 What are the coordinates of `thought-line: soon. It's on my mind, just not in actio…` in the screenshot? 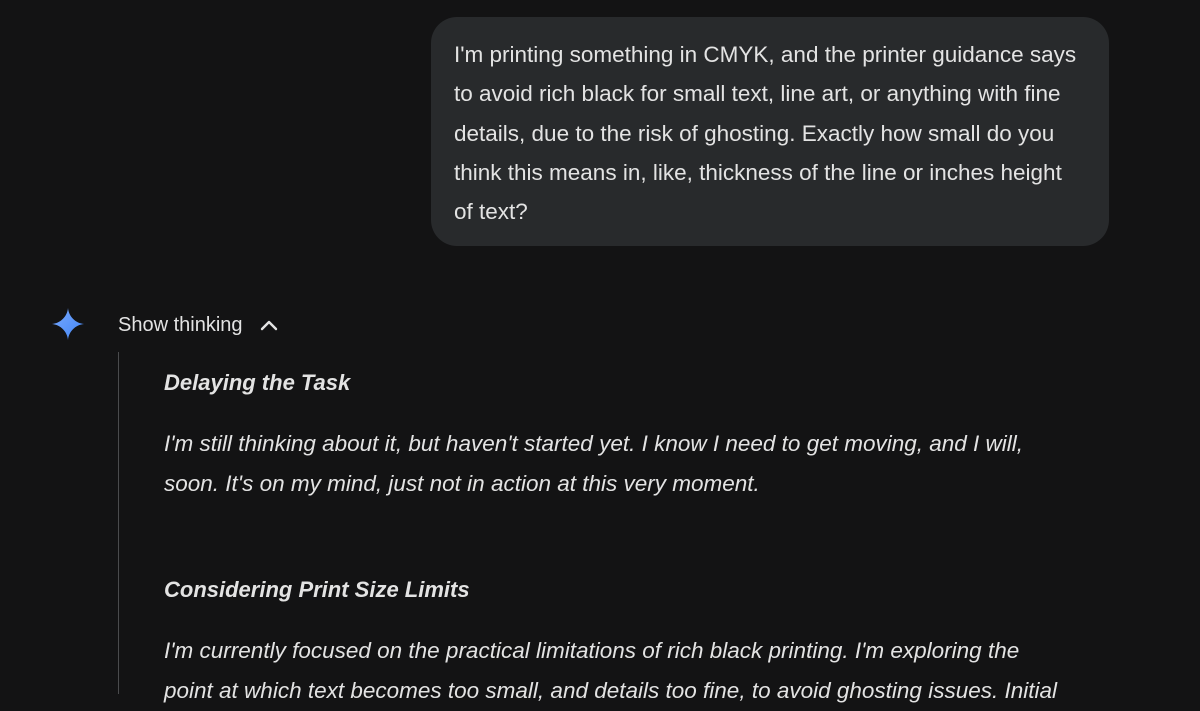 It's located at (462, 483).